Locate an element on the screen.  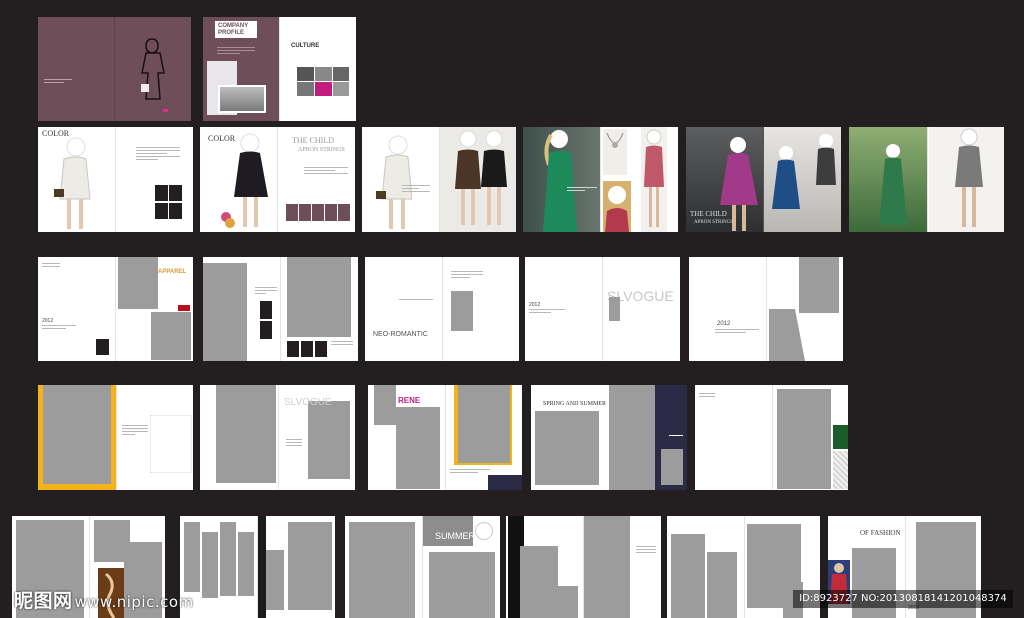
watermark-site-name: 昵图网 is located at coordinates (43, 601).